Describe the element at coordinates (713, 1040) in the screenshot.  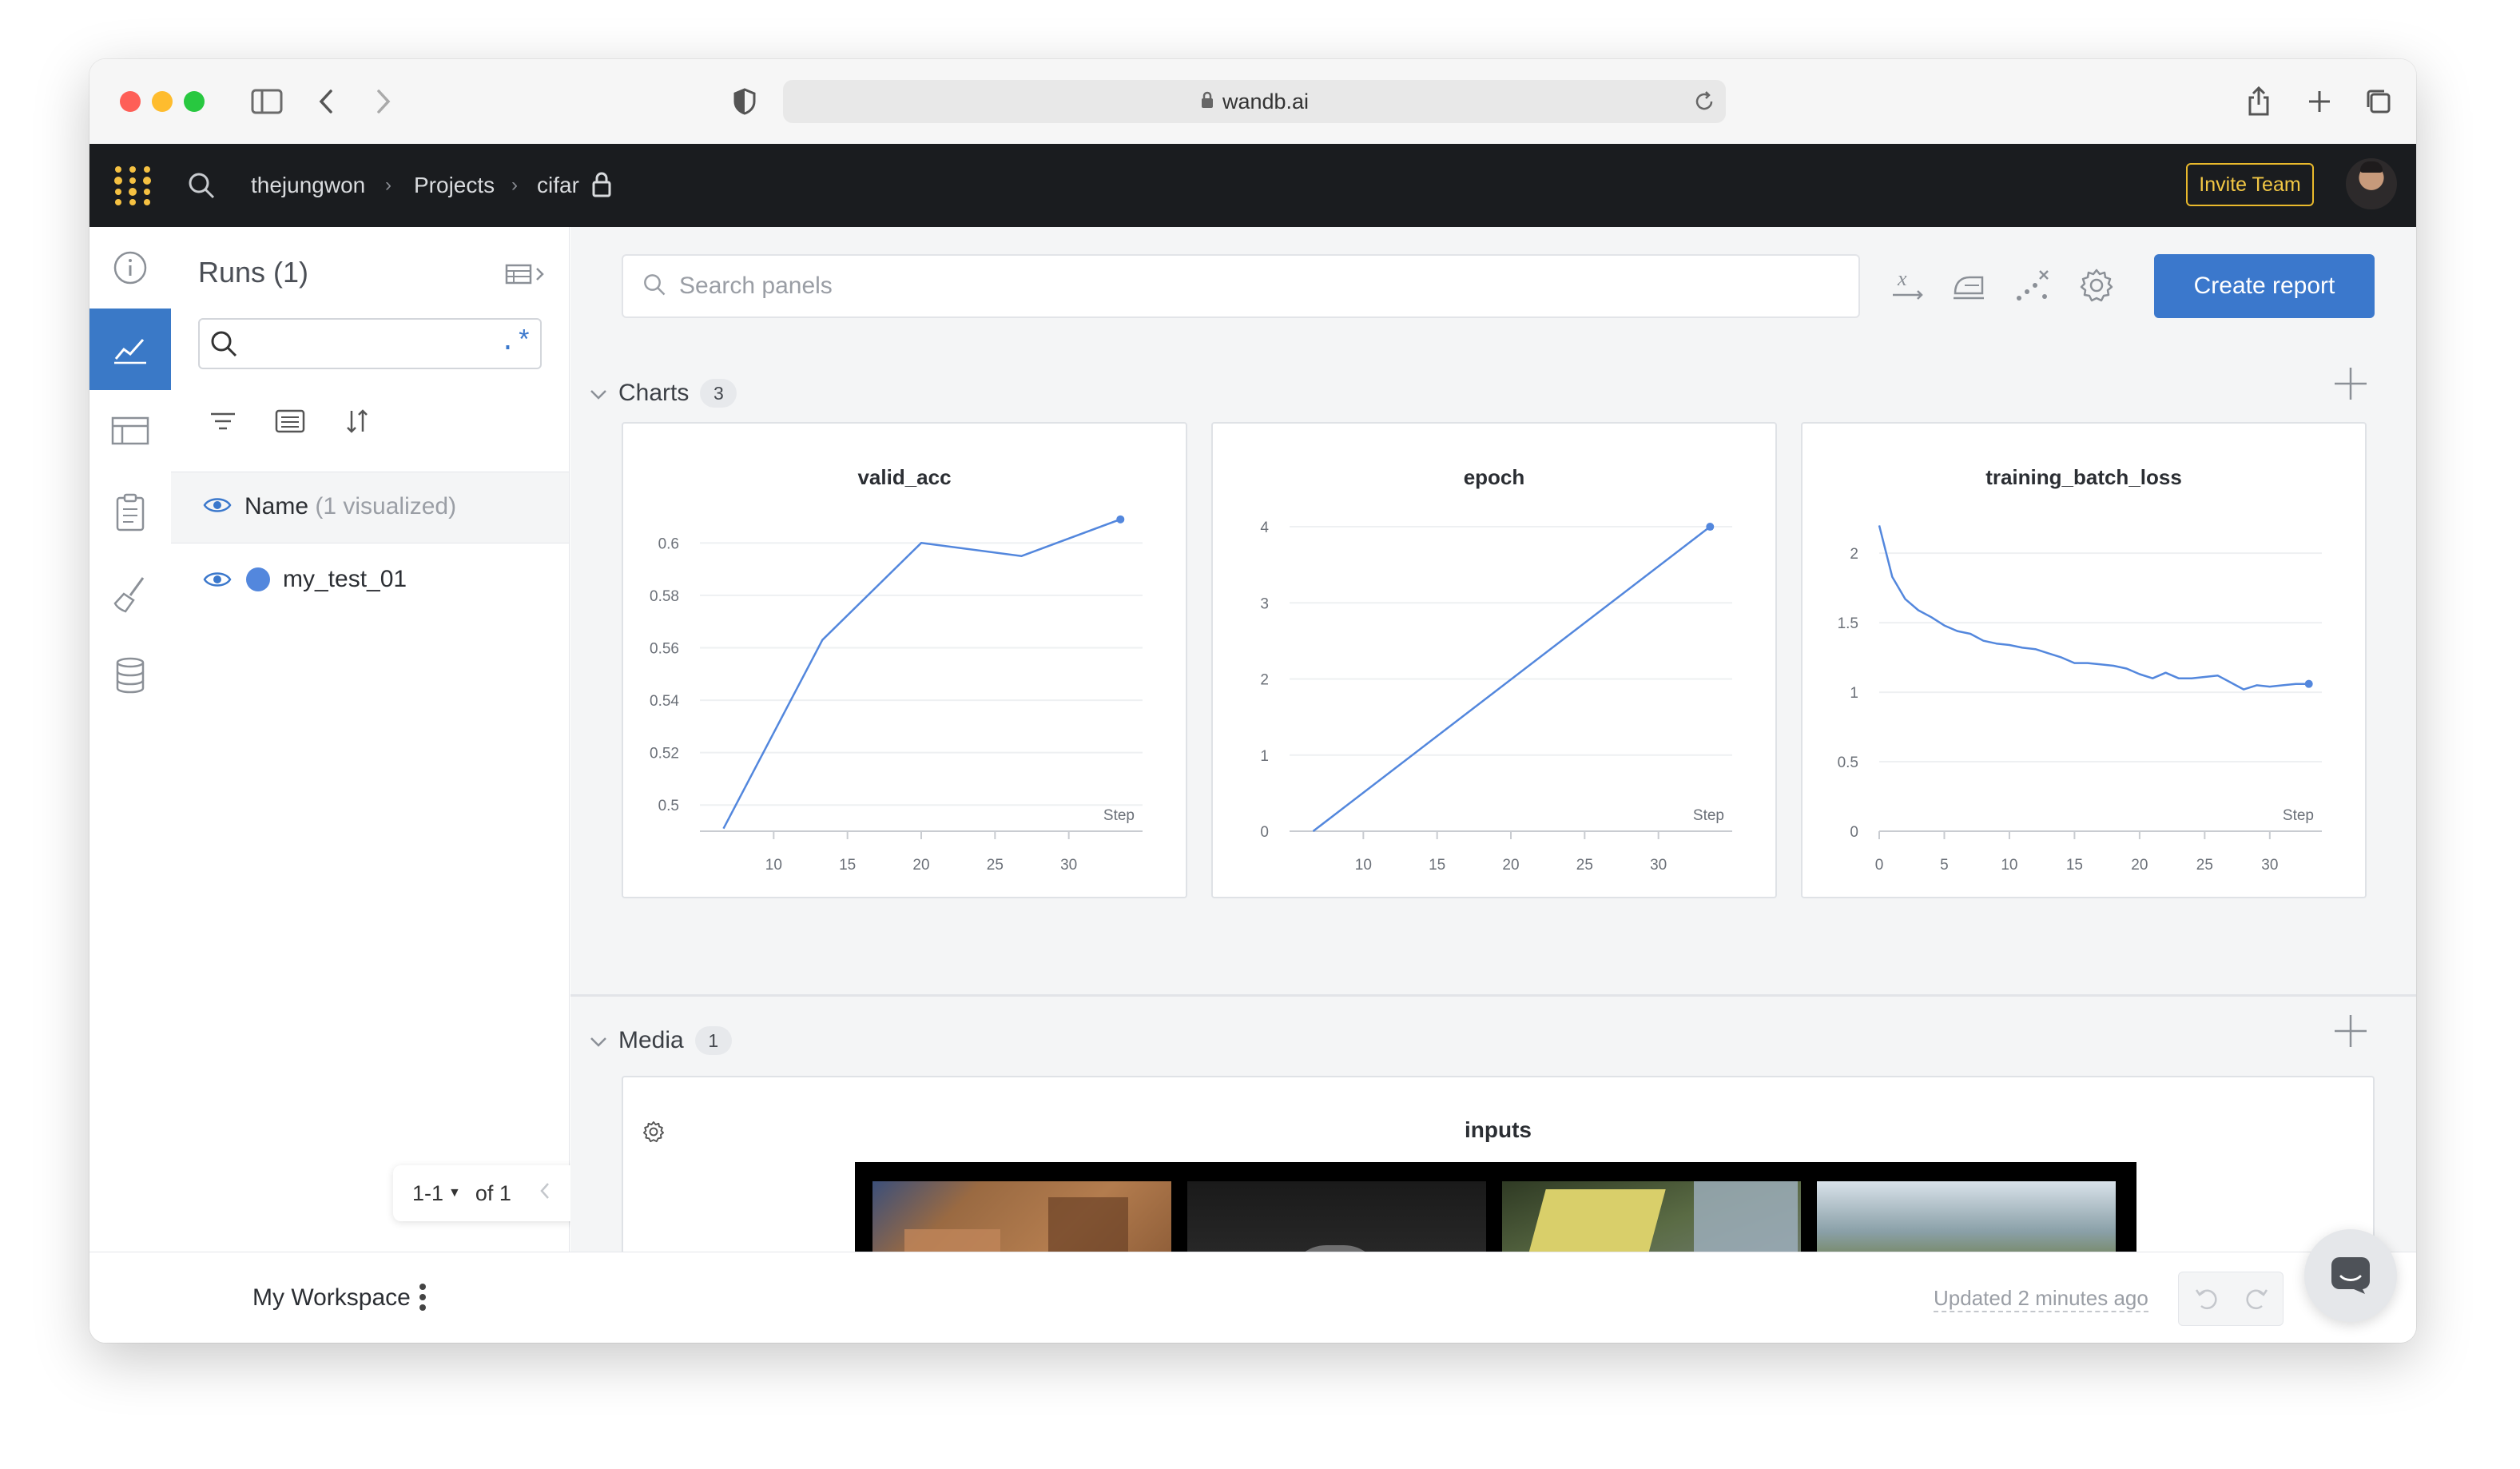
I see `media-count-badge: 1` at that location.